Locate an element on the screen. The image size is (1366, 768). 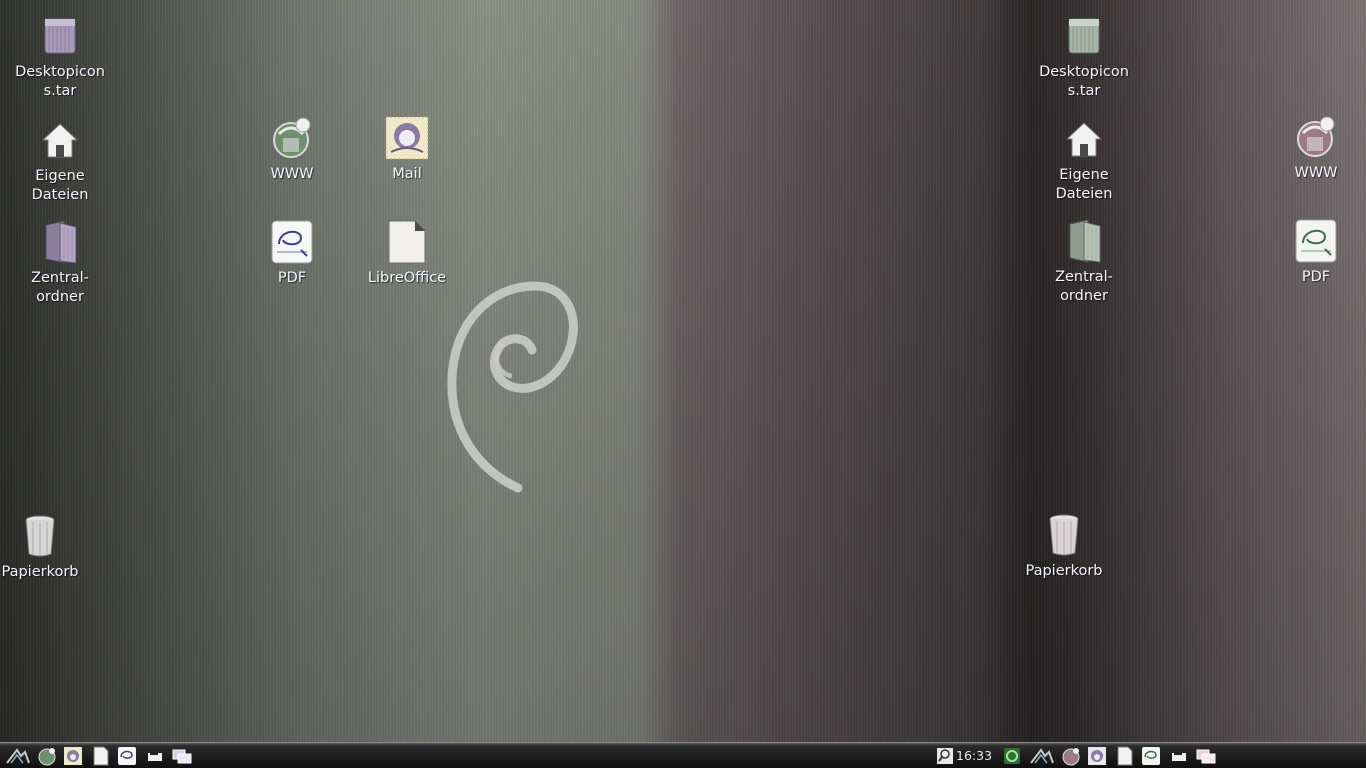
desktop-icon-zentral-ordner-right: Zentral- ordner is located at coordinates (1084, 261).